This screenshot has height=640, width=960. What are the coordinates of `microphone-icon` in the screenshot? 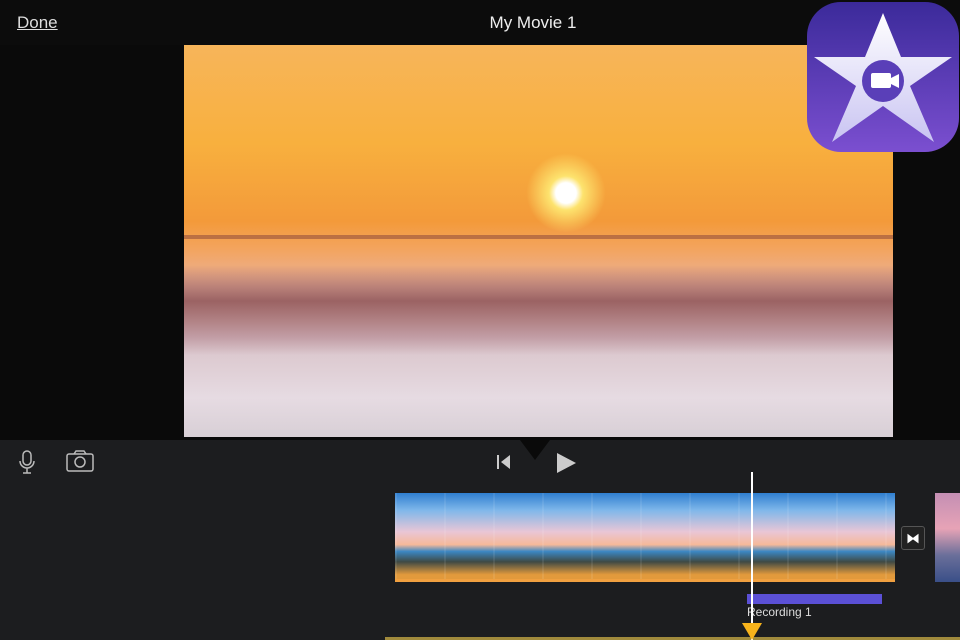 It's located at (27, 462).